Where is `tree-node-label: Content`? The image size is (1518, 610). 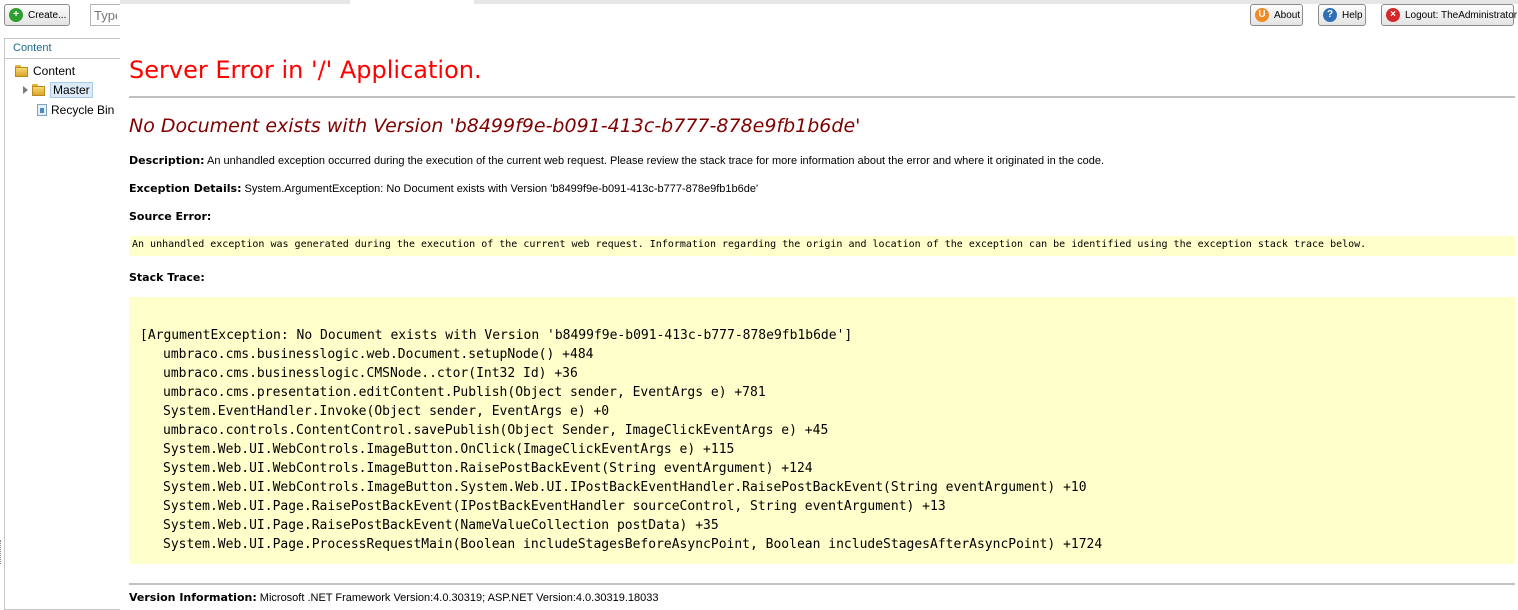 tree-node-label: Content is located at coordinates (54, 71).